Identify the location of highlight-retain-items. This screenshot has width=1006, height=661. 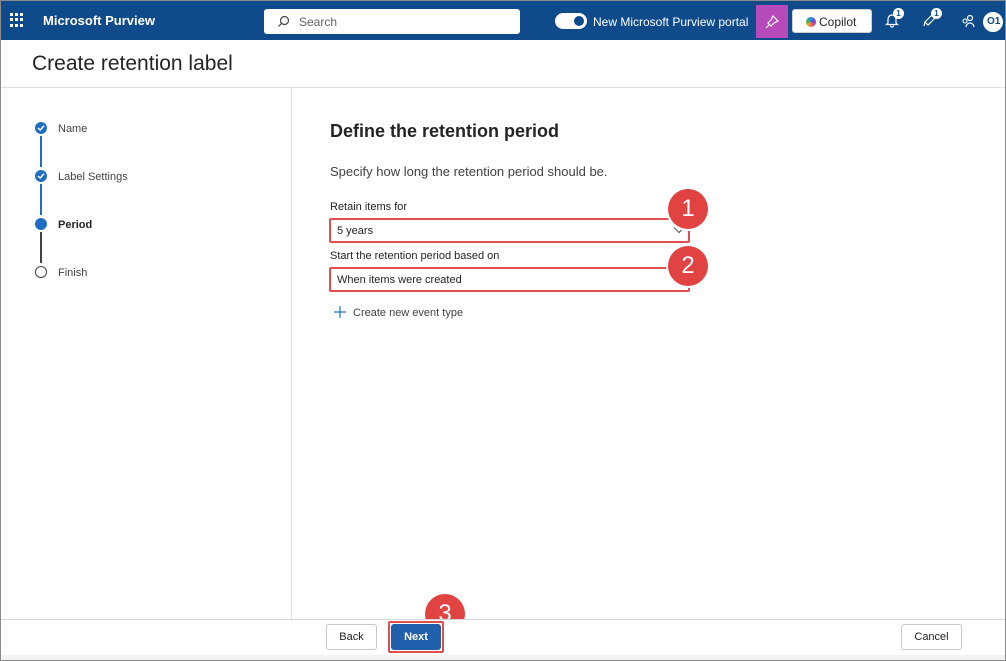
(509, 230).